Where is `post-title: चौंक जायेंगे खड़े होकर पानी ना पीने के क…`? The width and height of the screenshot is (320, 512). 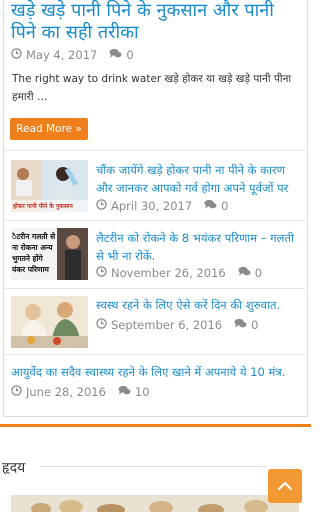
post-title: चौंक जायेंगे खड़े होकर पानी ना पीने के क… is located at coordinates (199, 179).